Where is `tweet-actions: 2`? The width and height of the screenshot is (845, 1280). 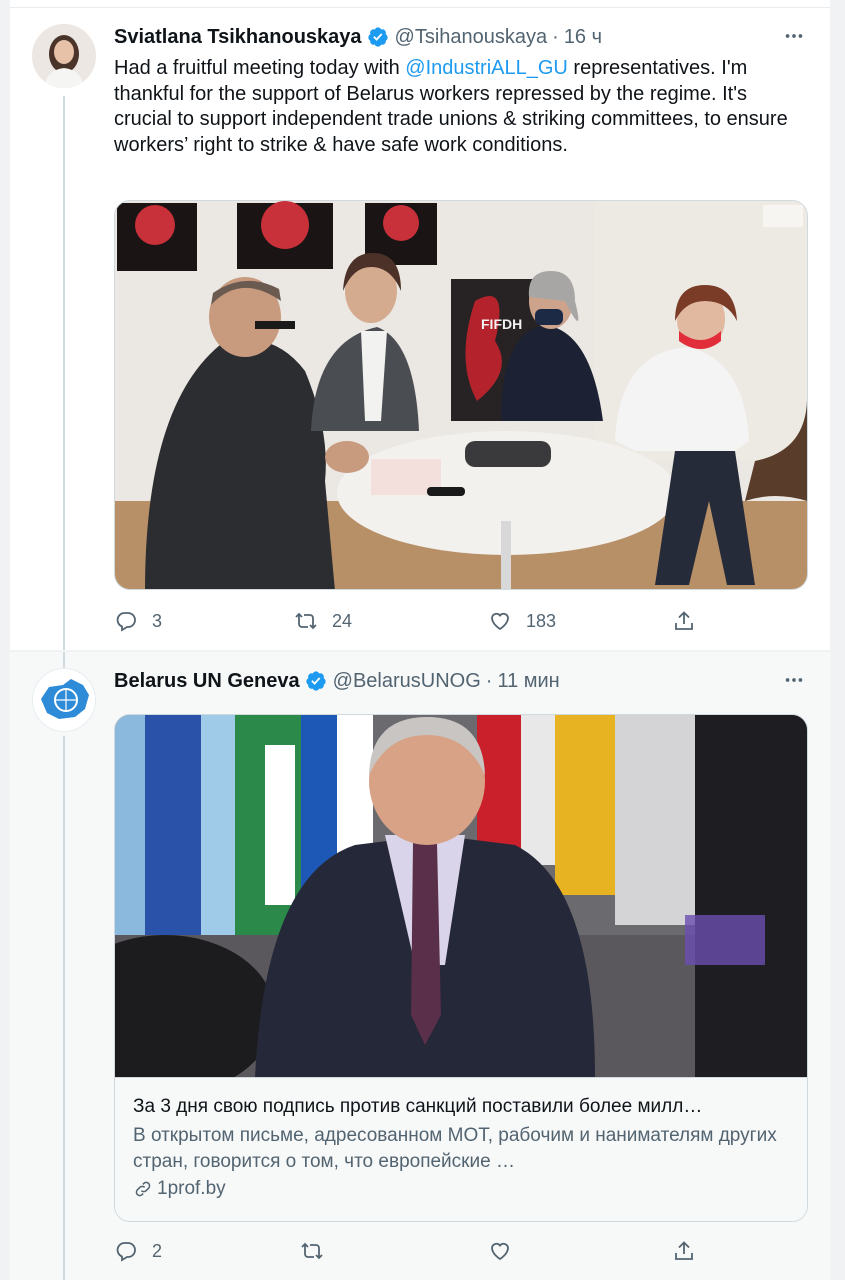 tweet-actions: 2 is located at coordinates (414, 1251).